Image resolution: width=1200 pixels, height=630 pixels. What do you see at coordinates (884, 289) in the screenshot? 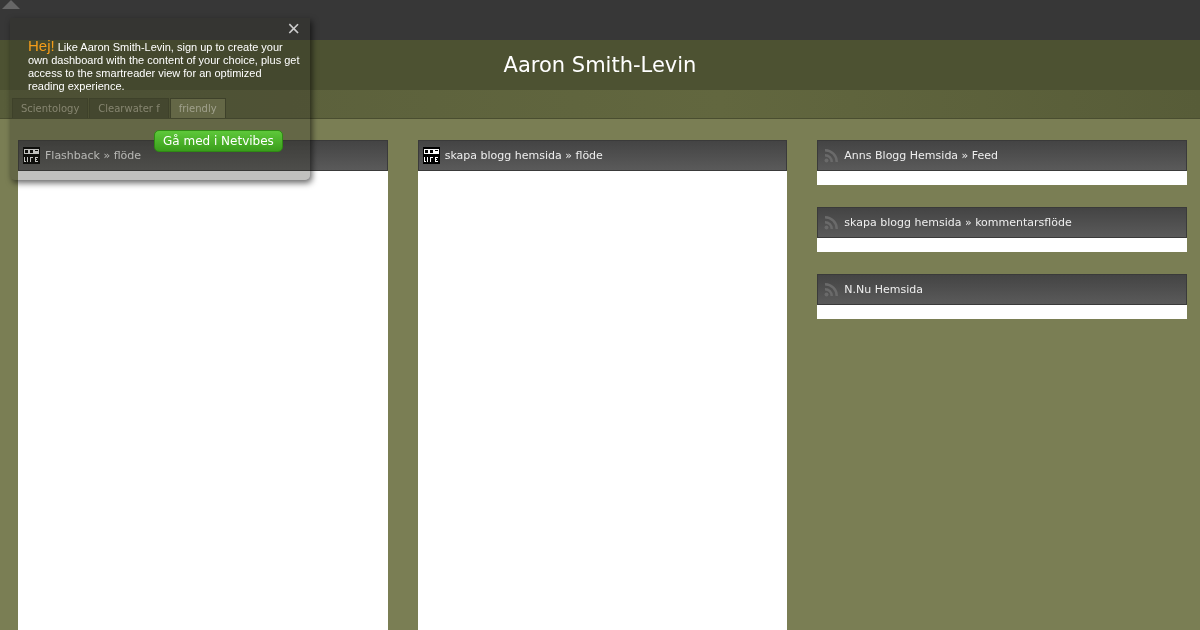
I see `widget-title: N.Nu Hemsida` at bounding box center [884, 289].